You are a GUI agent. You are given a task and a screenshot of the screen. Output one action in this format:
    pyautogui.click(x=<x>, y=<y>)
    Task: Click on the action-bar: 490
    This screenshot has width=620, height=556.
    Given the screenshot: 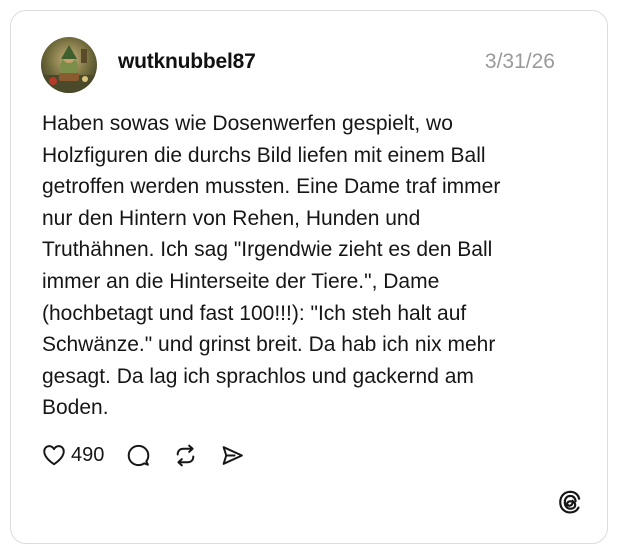 What is the action you would take?
    pyautogui.click(x=143, y=455)
    